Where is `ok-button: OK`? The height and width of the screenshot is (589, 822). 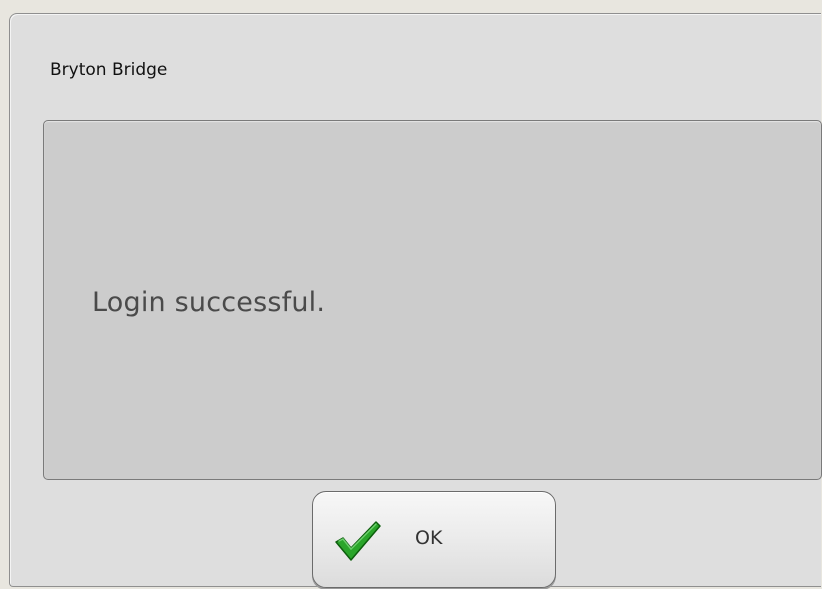
ok-button: OK is located at coordinates (434, 539).